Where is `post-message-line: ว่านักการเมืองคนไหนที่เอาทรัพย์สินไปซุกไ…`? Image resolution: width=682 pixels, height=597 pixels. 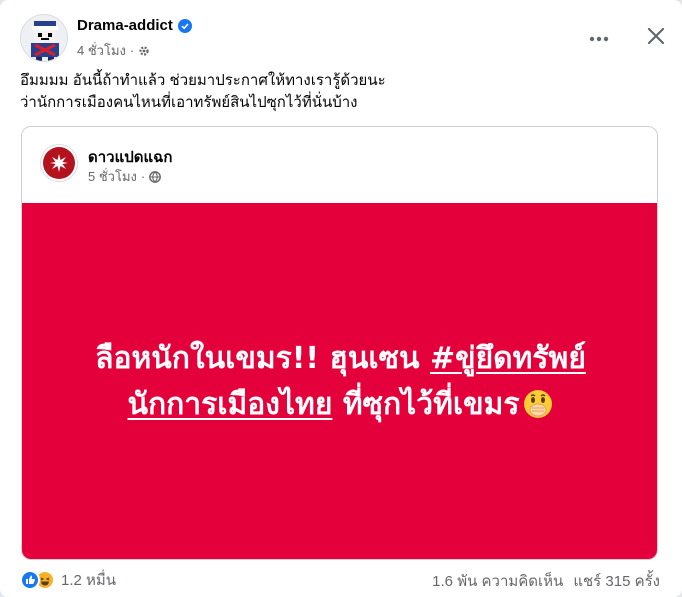 post-message-line: ว่านักการเมืองคนไหนที่เอาทรัพย์สินไปซุกไ… is located at coordinates (189, 102).